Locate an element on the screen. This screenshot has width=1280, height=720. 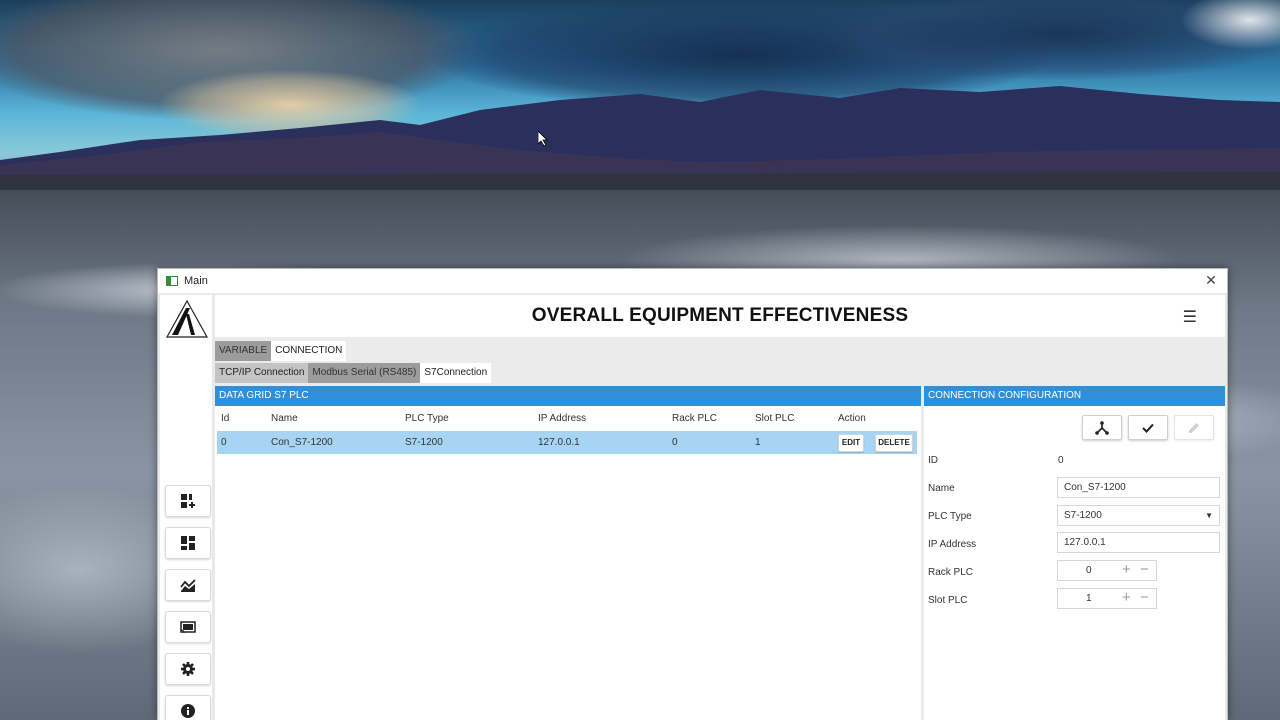
plc-type-select: S7-1200 ▼ is located at coordinates (1138, 515).